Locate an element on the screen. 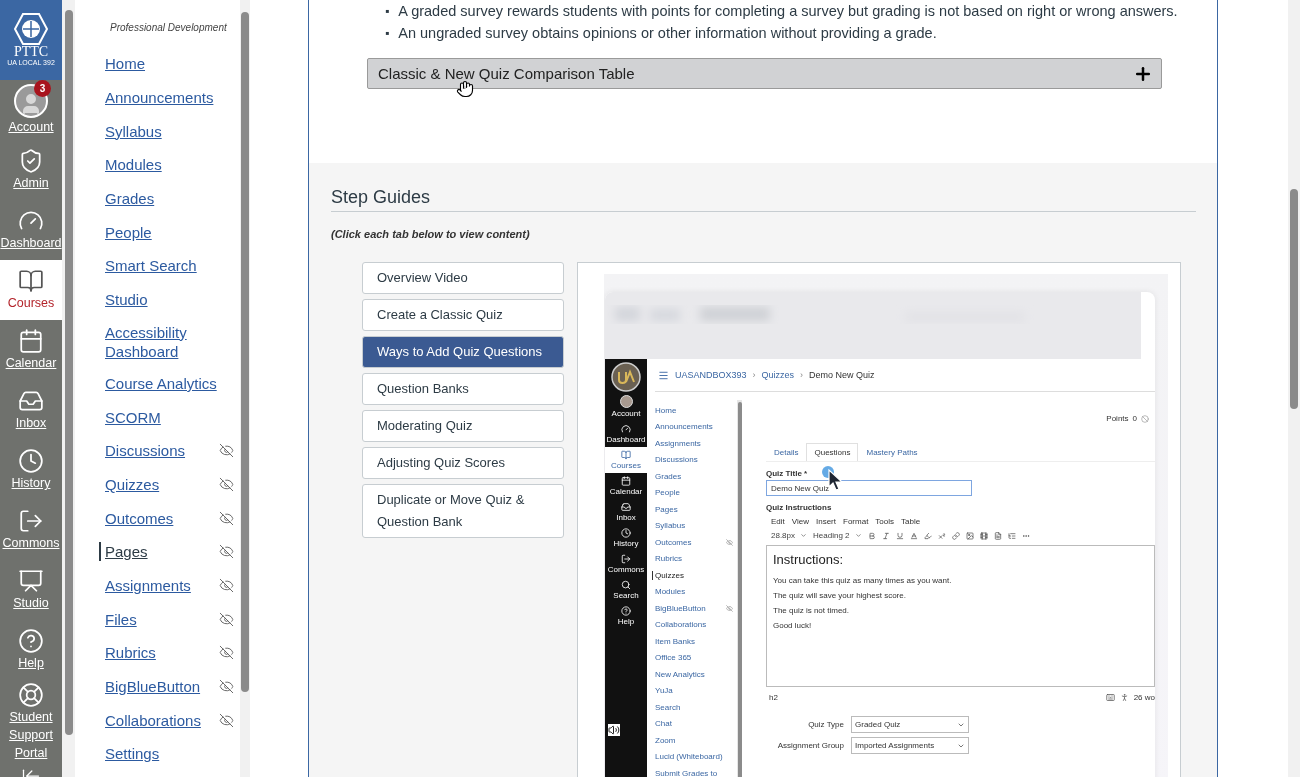 The height and width of the screenshot is (777, 1300). global-nav-item: Commons is located at coordinates (31, 530).